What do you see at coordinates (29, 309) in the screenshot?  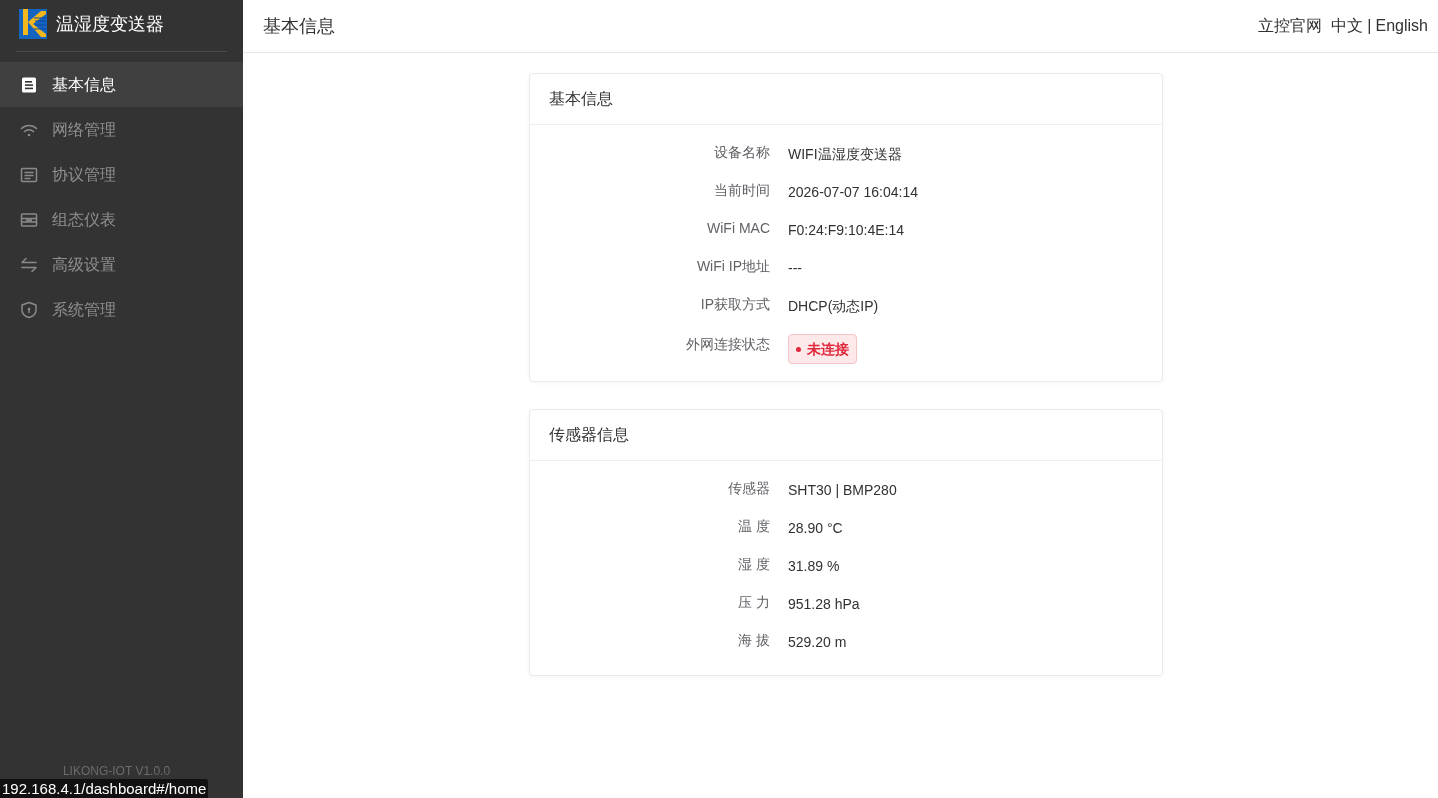 I see `shield-icon` at bounding box center [29, 309].